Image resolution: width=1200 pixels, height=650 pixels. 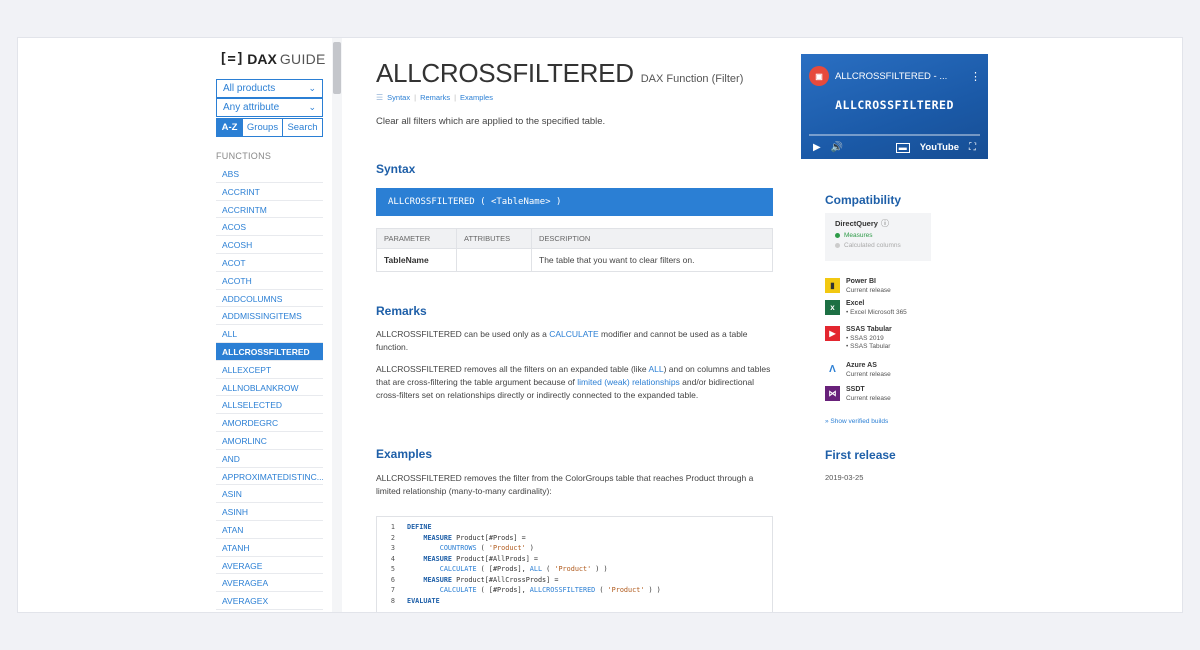 What do you see at coordinates (263, 127) in the screenshot?
I see `tab-groups: Groups` at bounding box center [263, 127].